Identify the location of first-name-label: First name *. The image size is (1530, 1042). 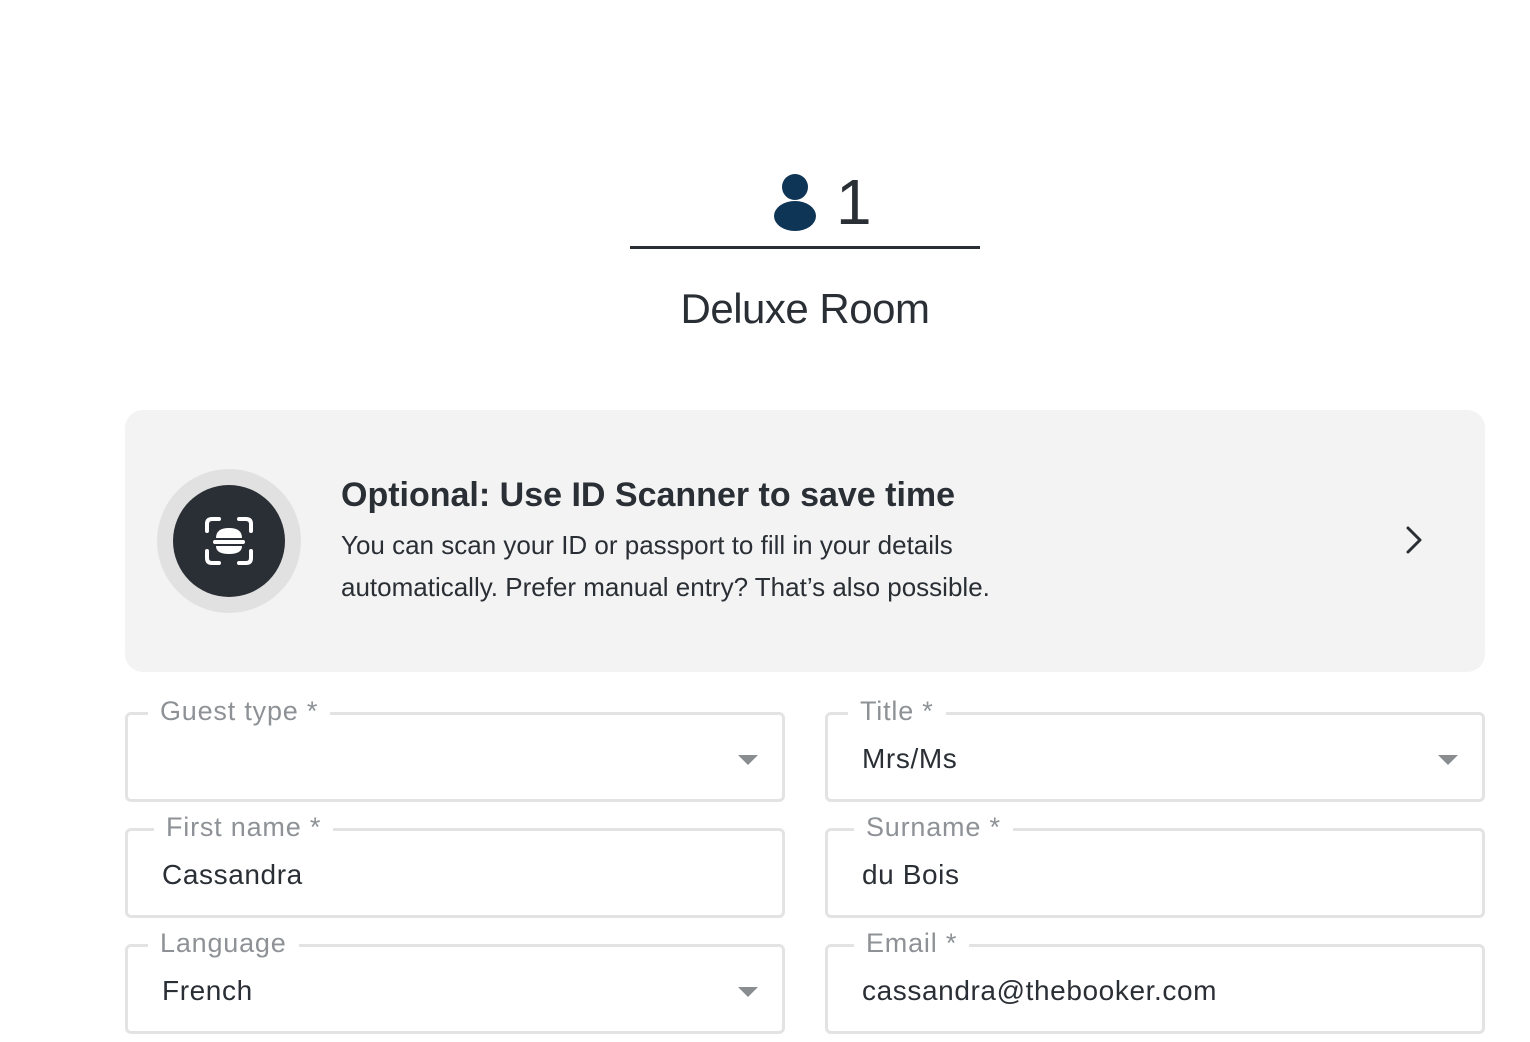
(244, 827).